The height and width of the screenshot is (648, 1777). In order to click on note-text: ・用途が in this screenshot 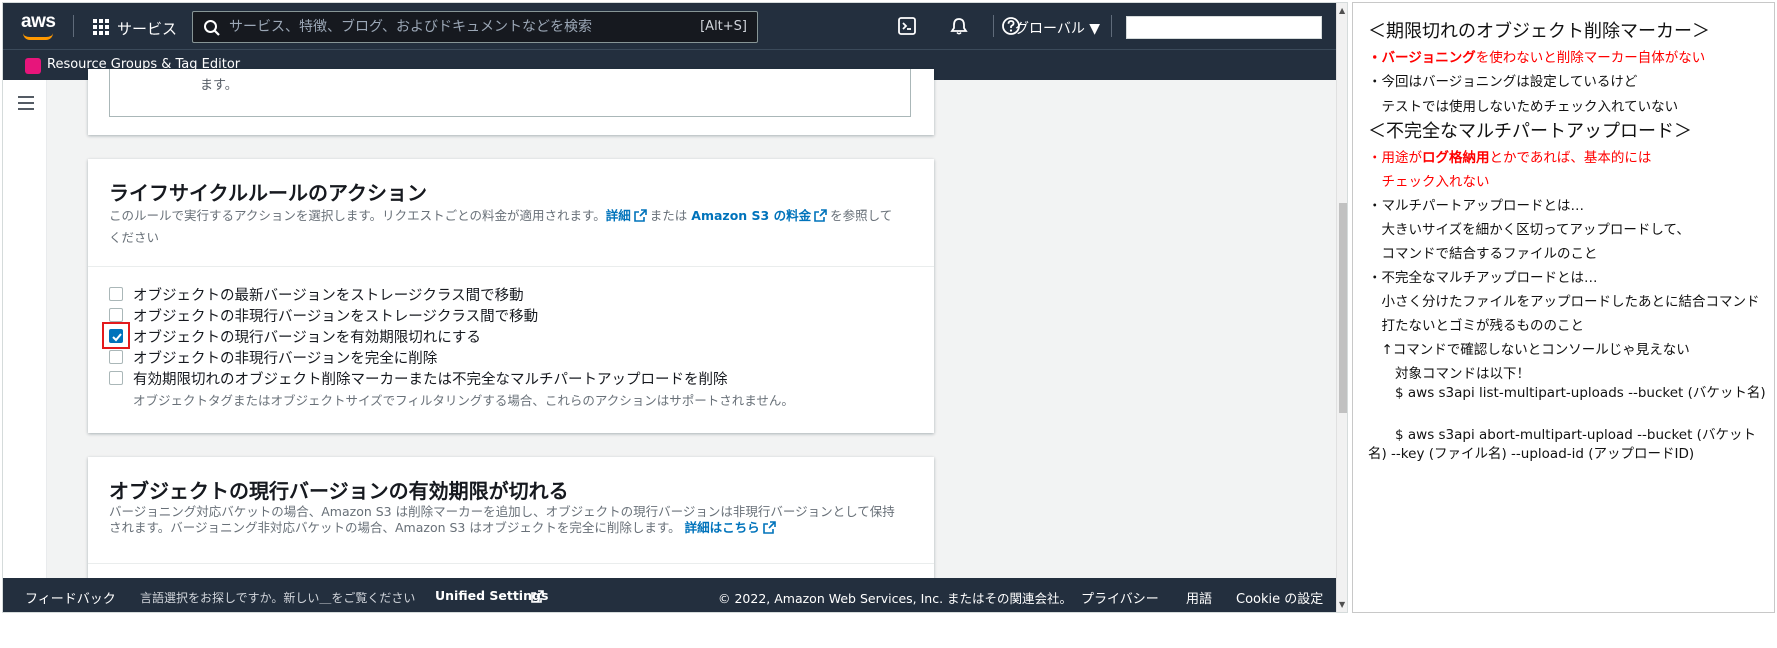, I will do `click(1395, 158)`.